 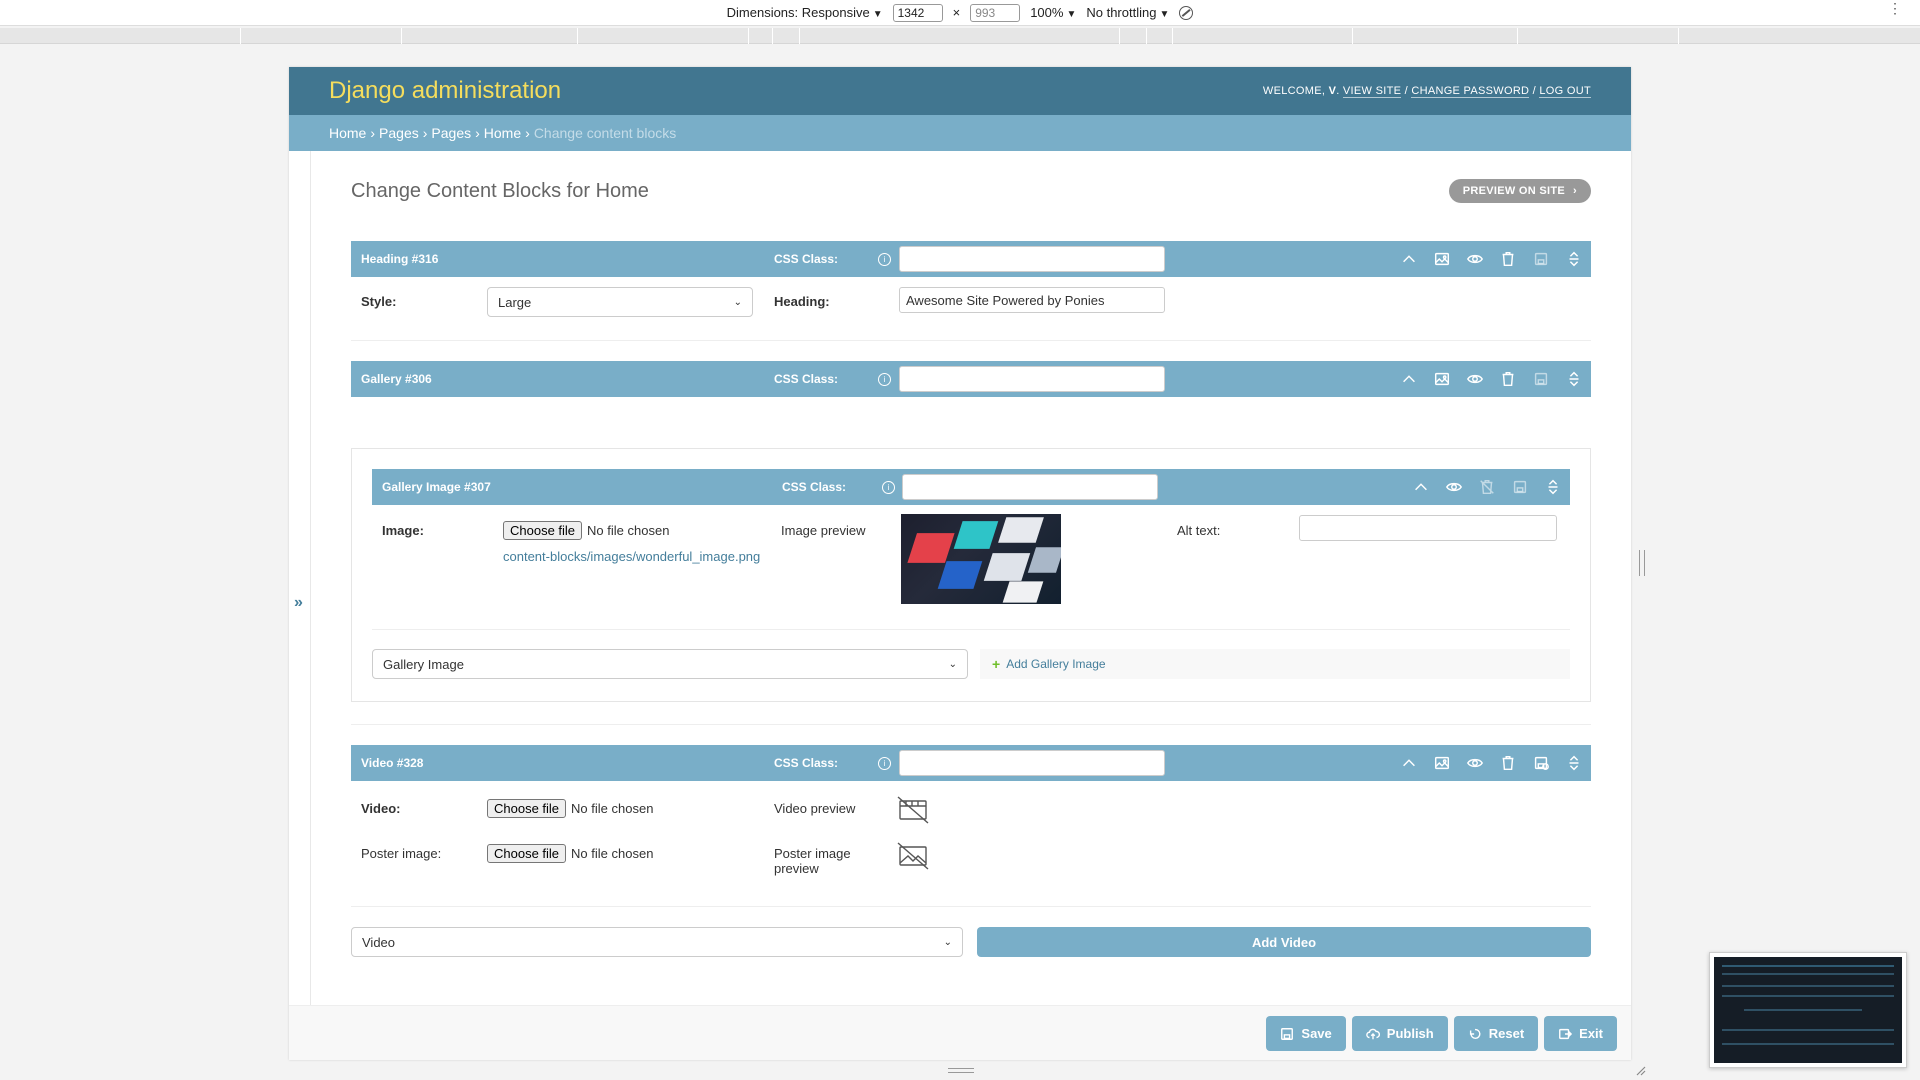 I want to click on times-sign: ×, so click(x=956, y=12).